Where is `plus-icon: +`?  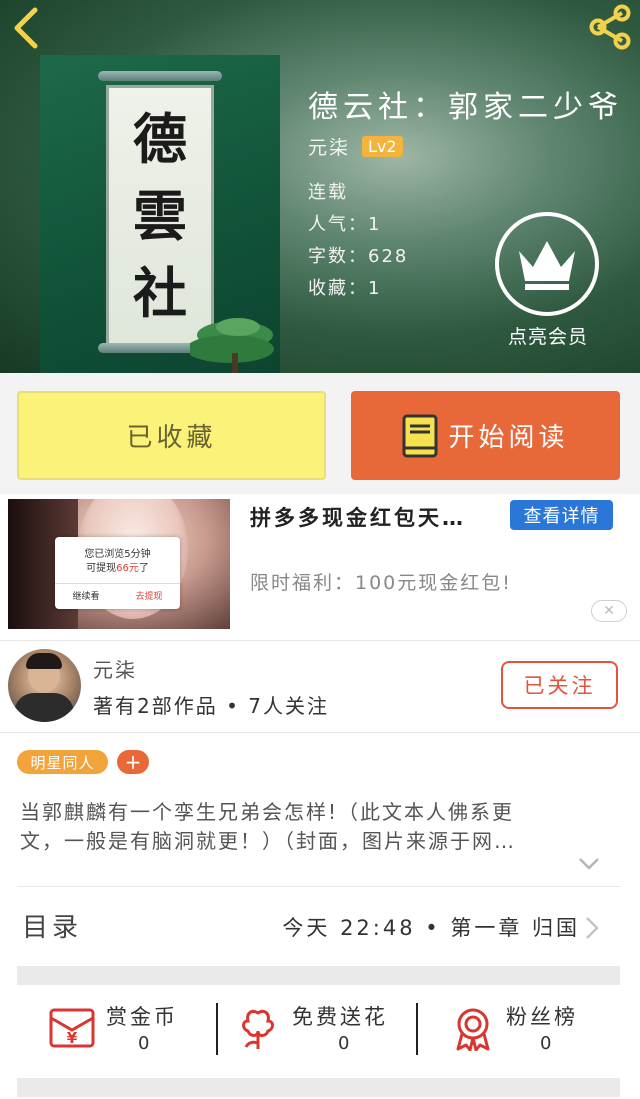
plus-icon: + is located at coordinates (133, 762).